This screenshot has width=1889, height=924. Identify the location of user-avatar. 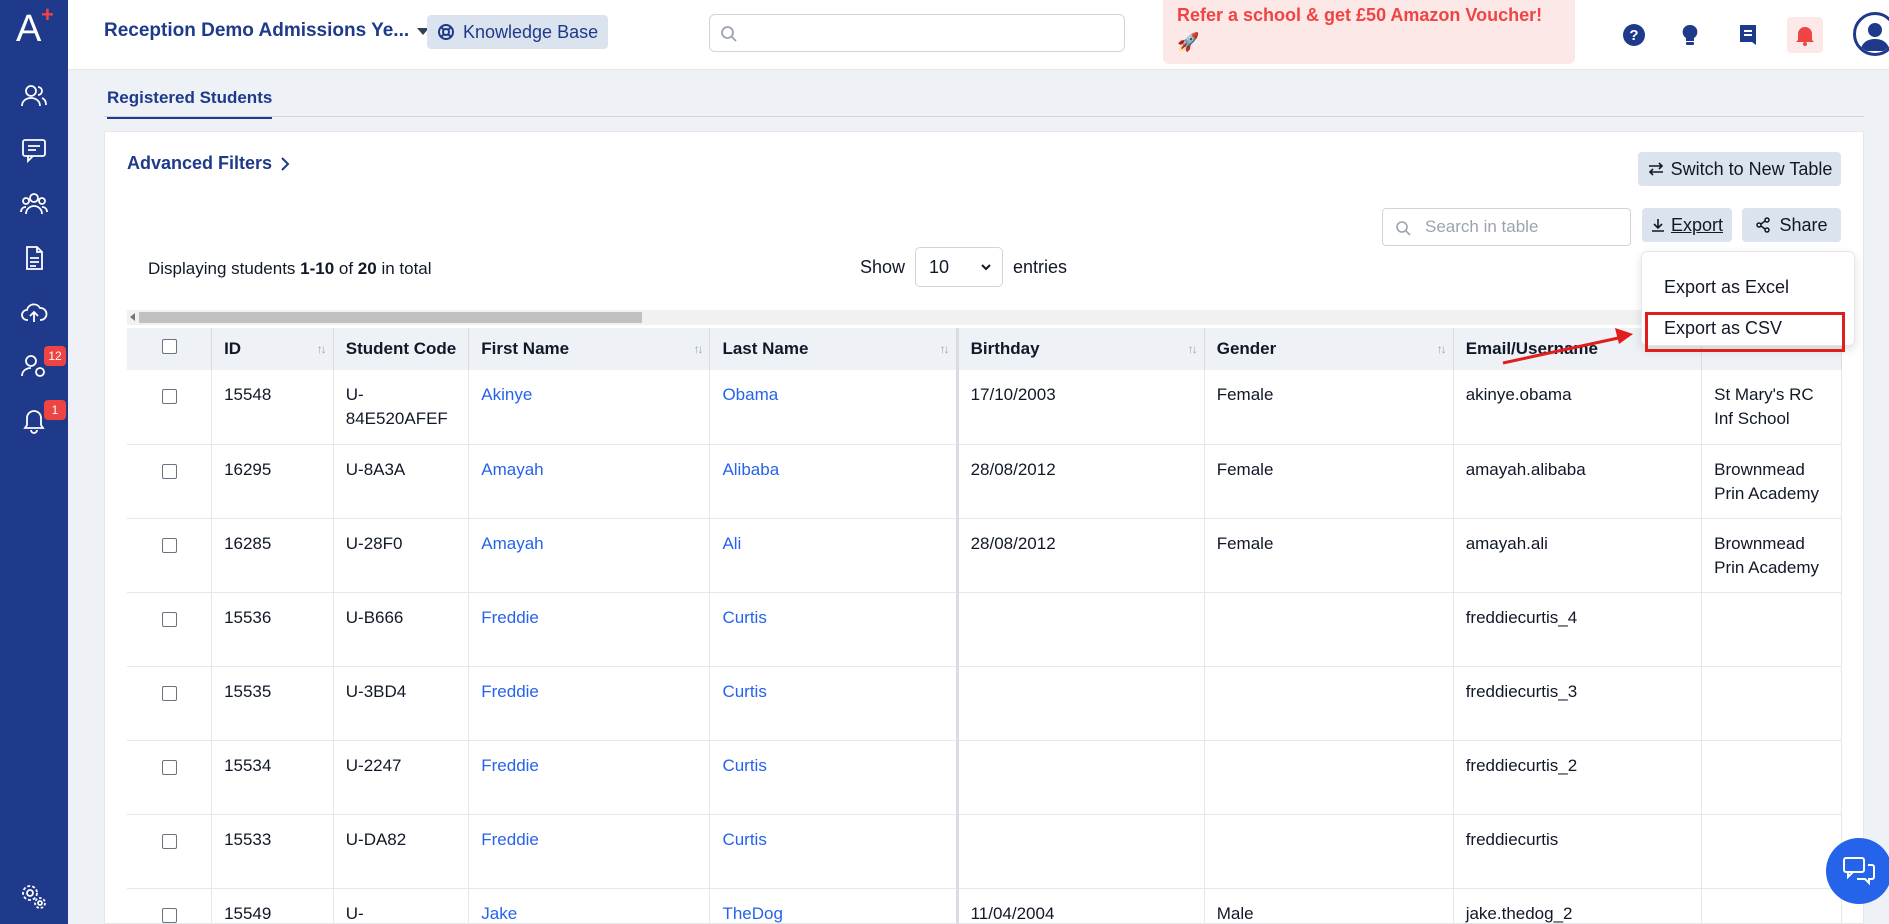
(1871, 34).